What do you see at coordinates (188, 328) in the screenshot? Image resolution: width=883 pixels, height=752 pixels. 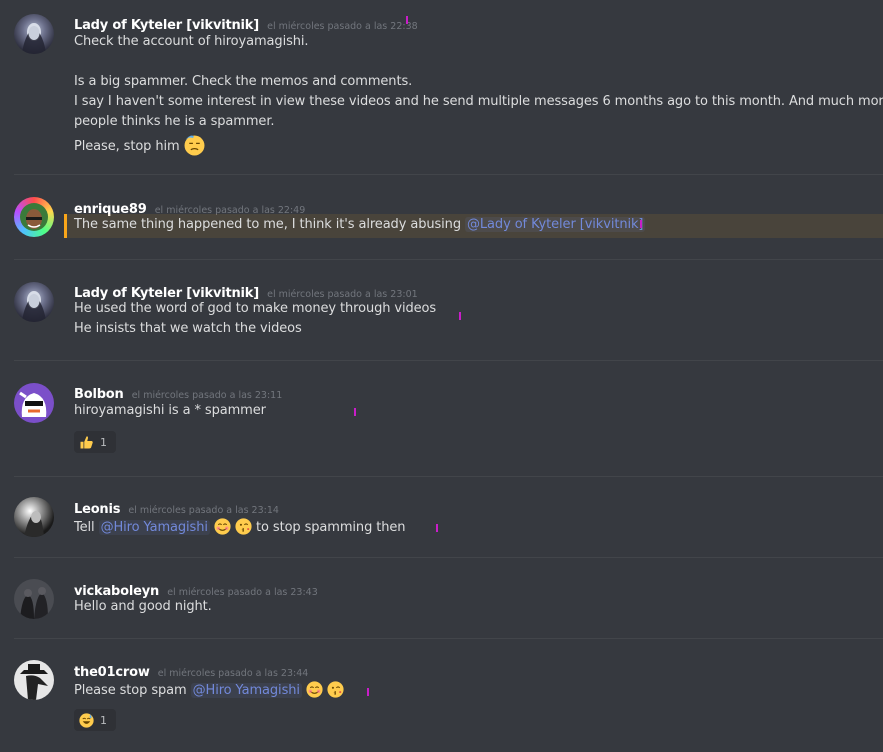 I see `message-text: He insists that we watch the videos` at bounding box center [188, 328].